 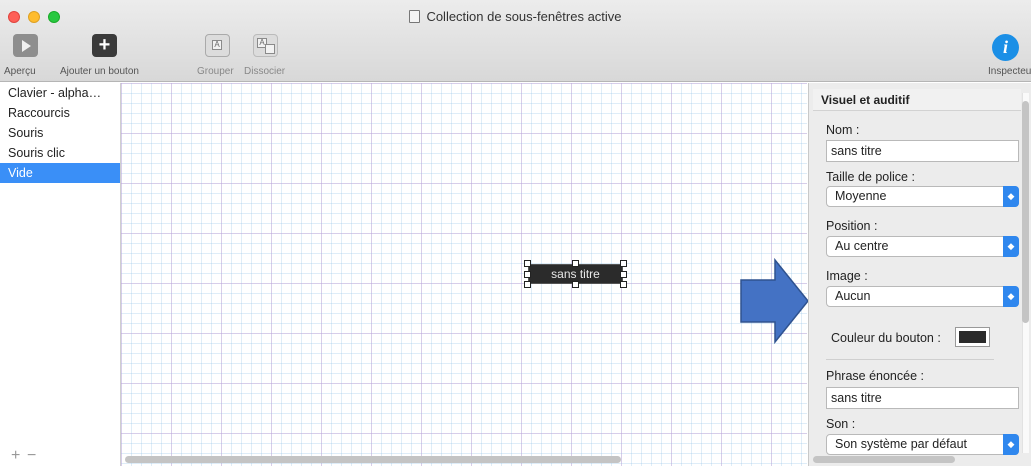 I want to click on info-icon: i, so click(x=1005, y=47).